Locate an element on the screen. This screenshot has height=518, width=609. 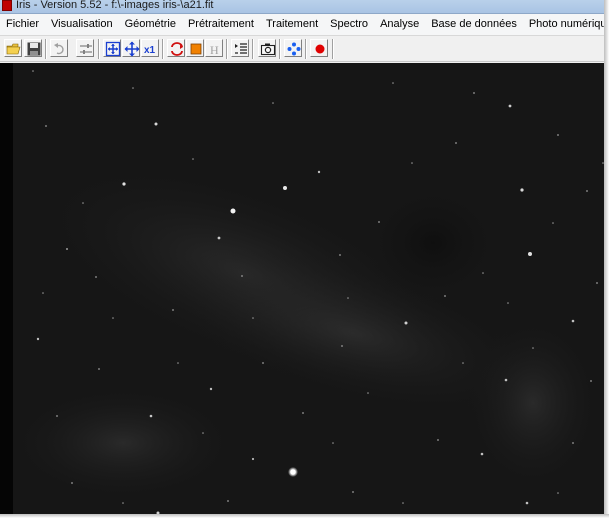
save-disk-icon is located at coordinates (34, 49).